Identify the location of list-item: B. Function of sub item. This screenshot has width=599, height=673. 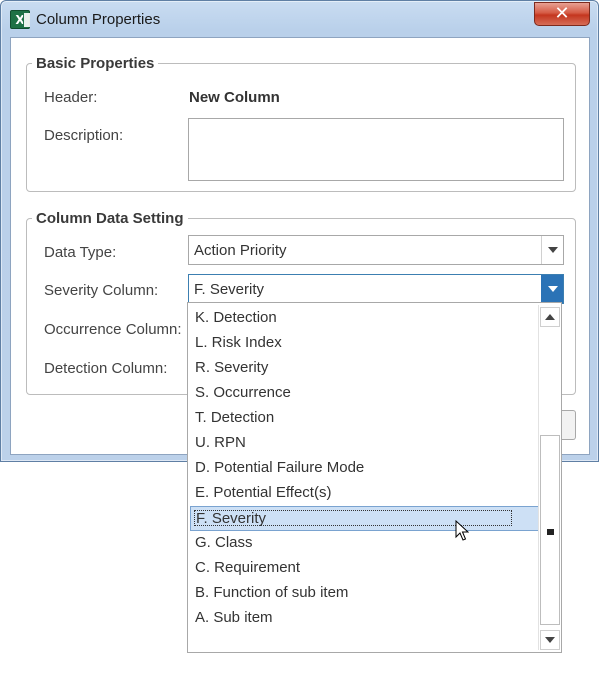
(364, 593).